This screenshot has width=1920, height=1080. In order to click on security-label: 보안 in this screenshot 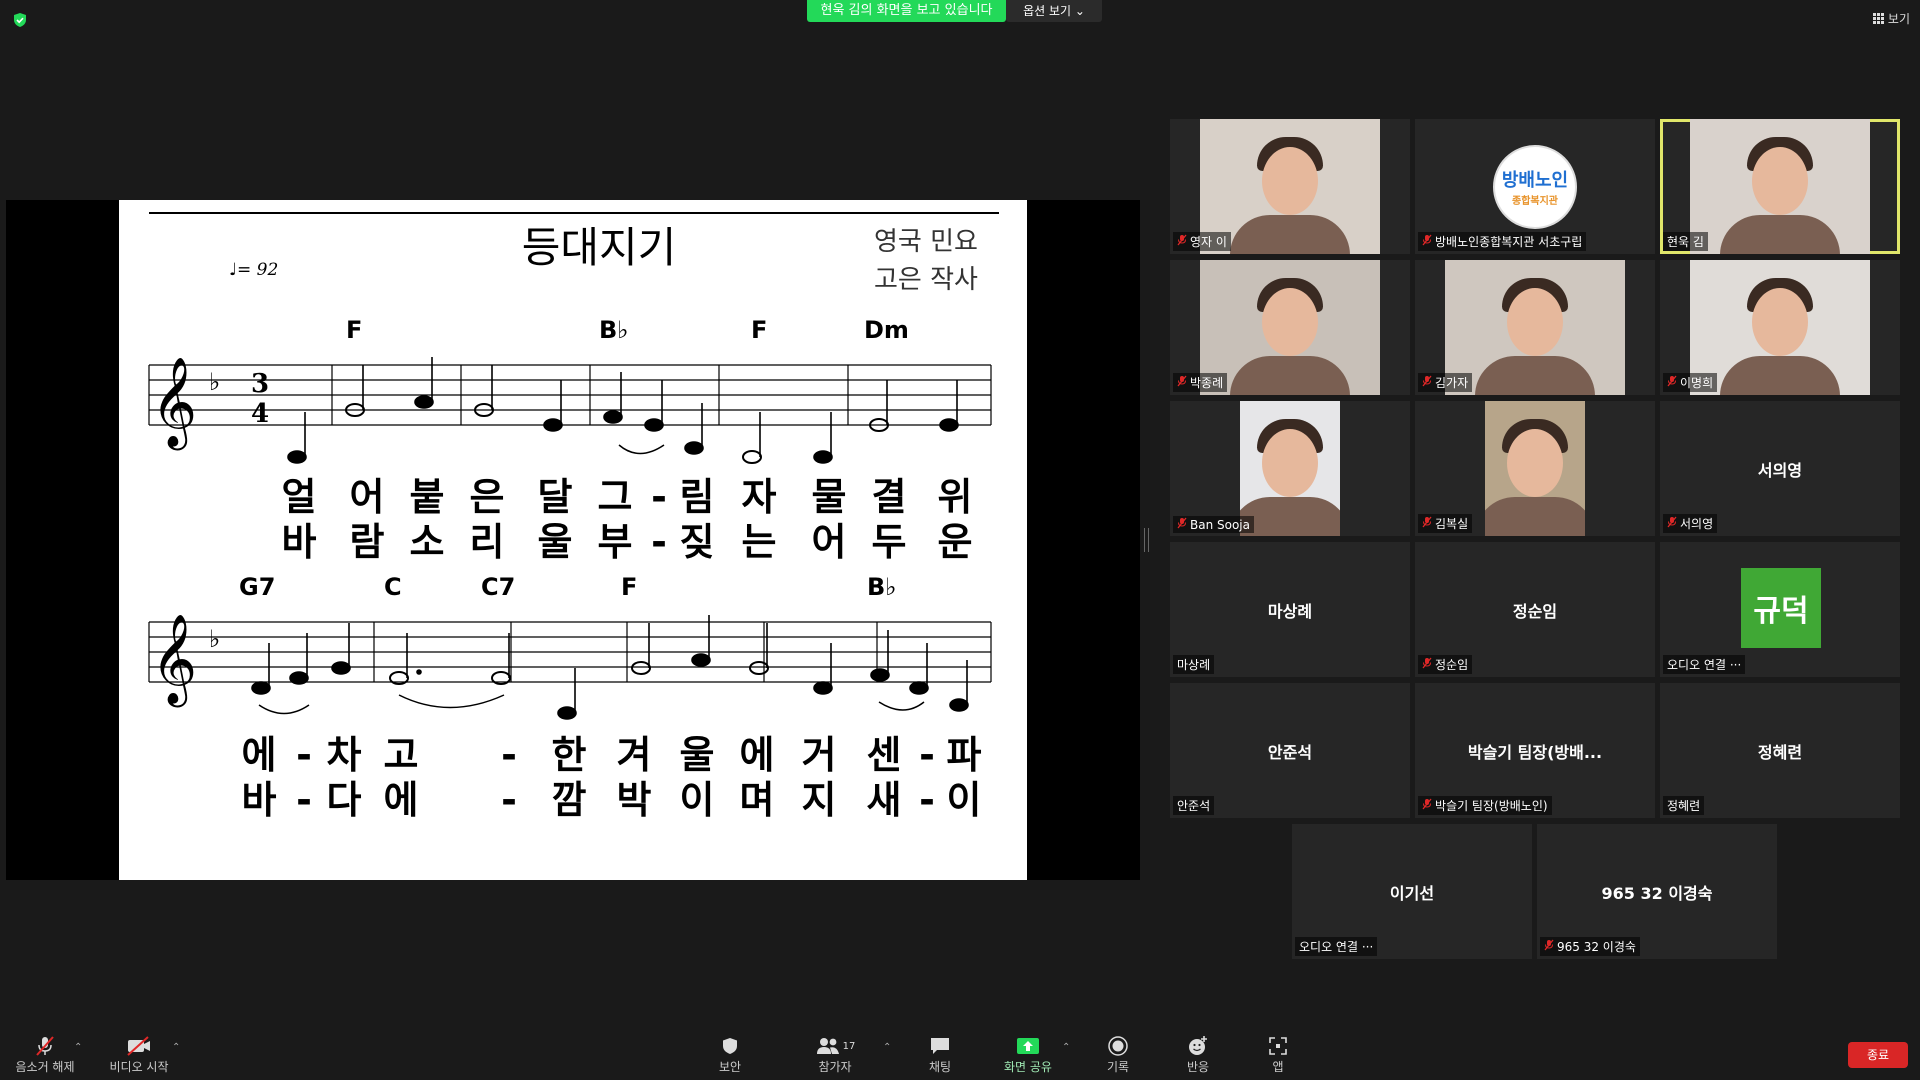, I will do `click(730, 1067)`.